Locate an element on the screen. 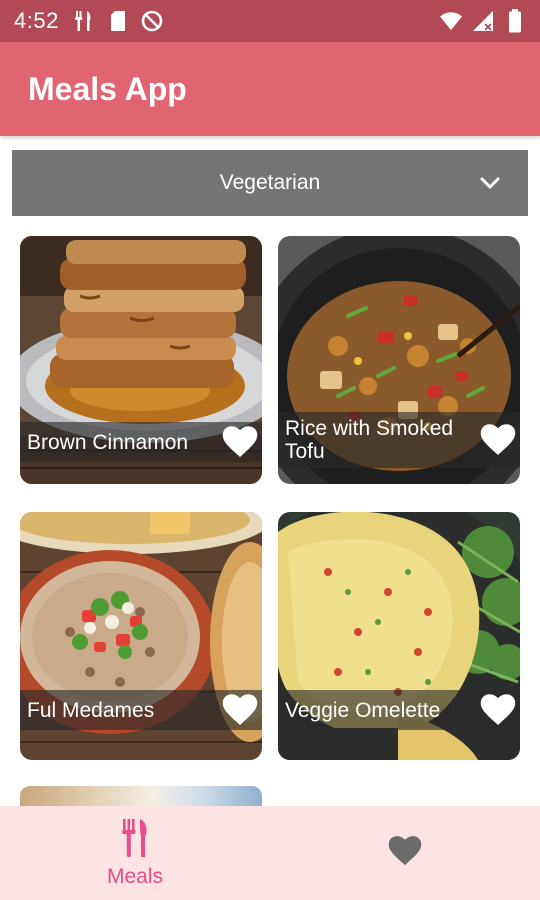  do-not-disturb-icon is located at coordinates (152, 21).